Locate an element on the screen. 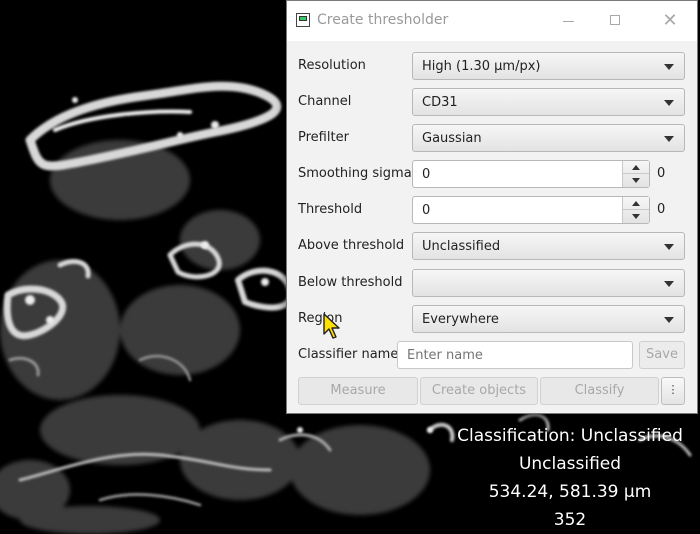 This screenshot has height=534, width=700. resolution-select: High (1.30 µm/px) is located at coordinates (548, 66).